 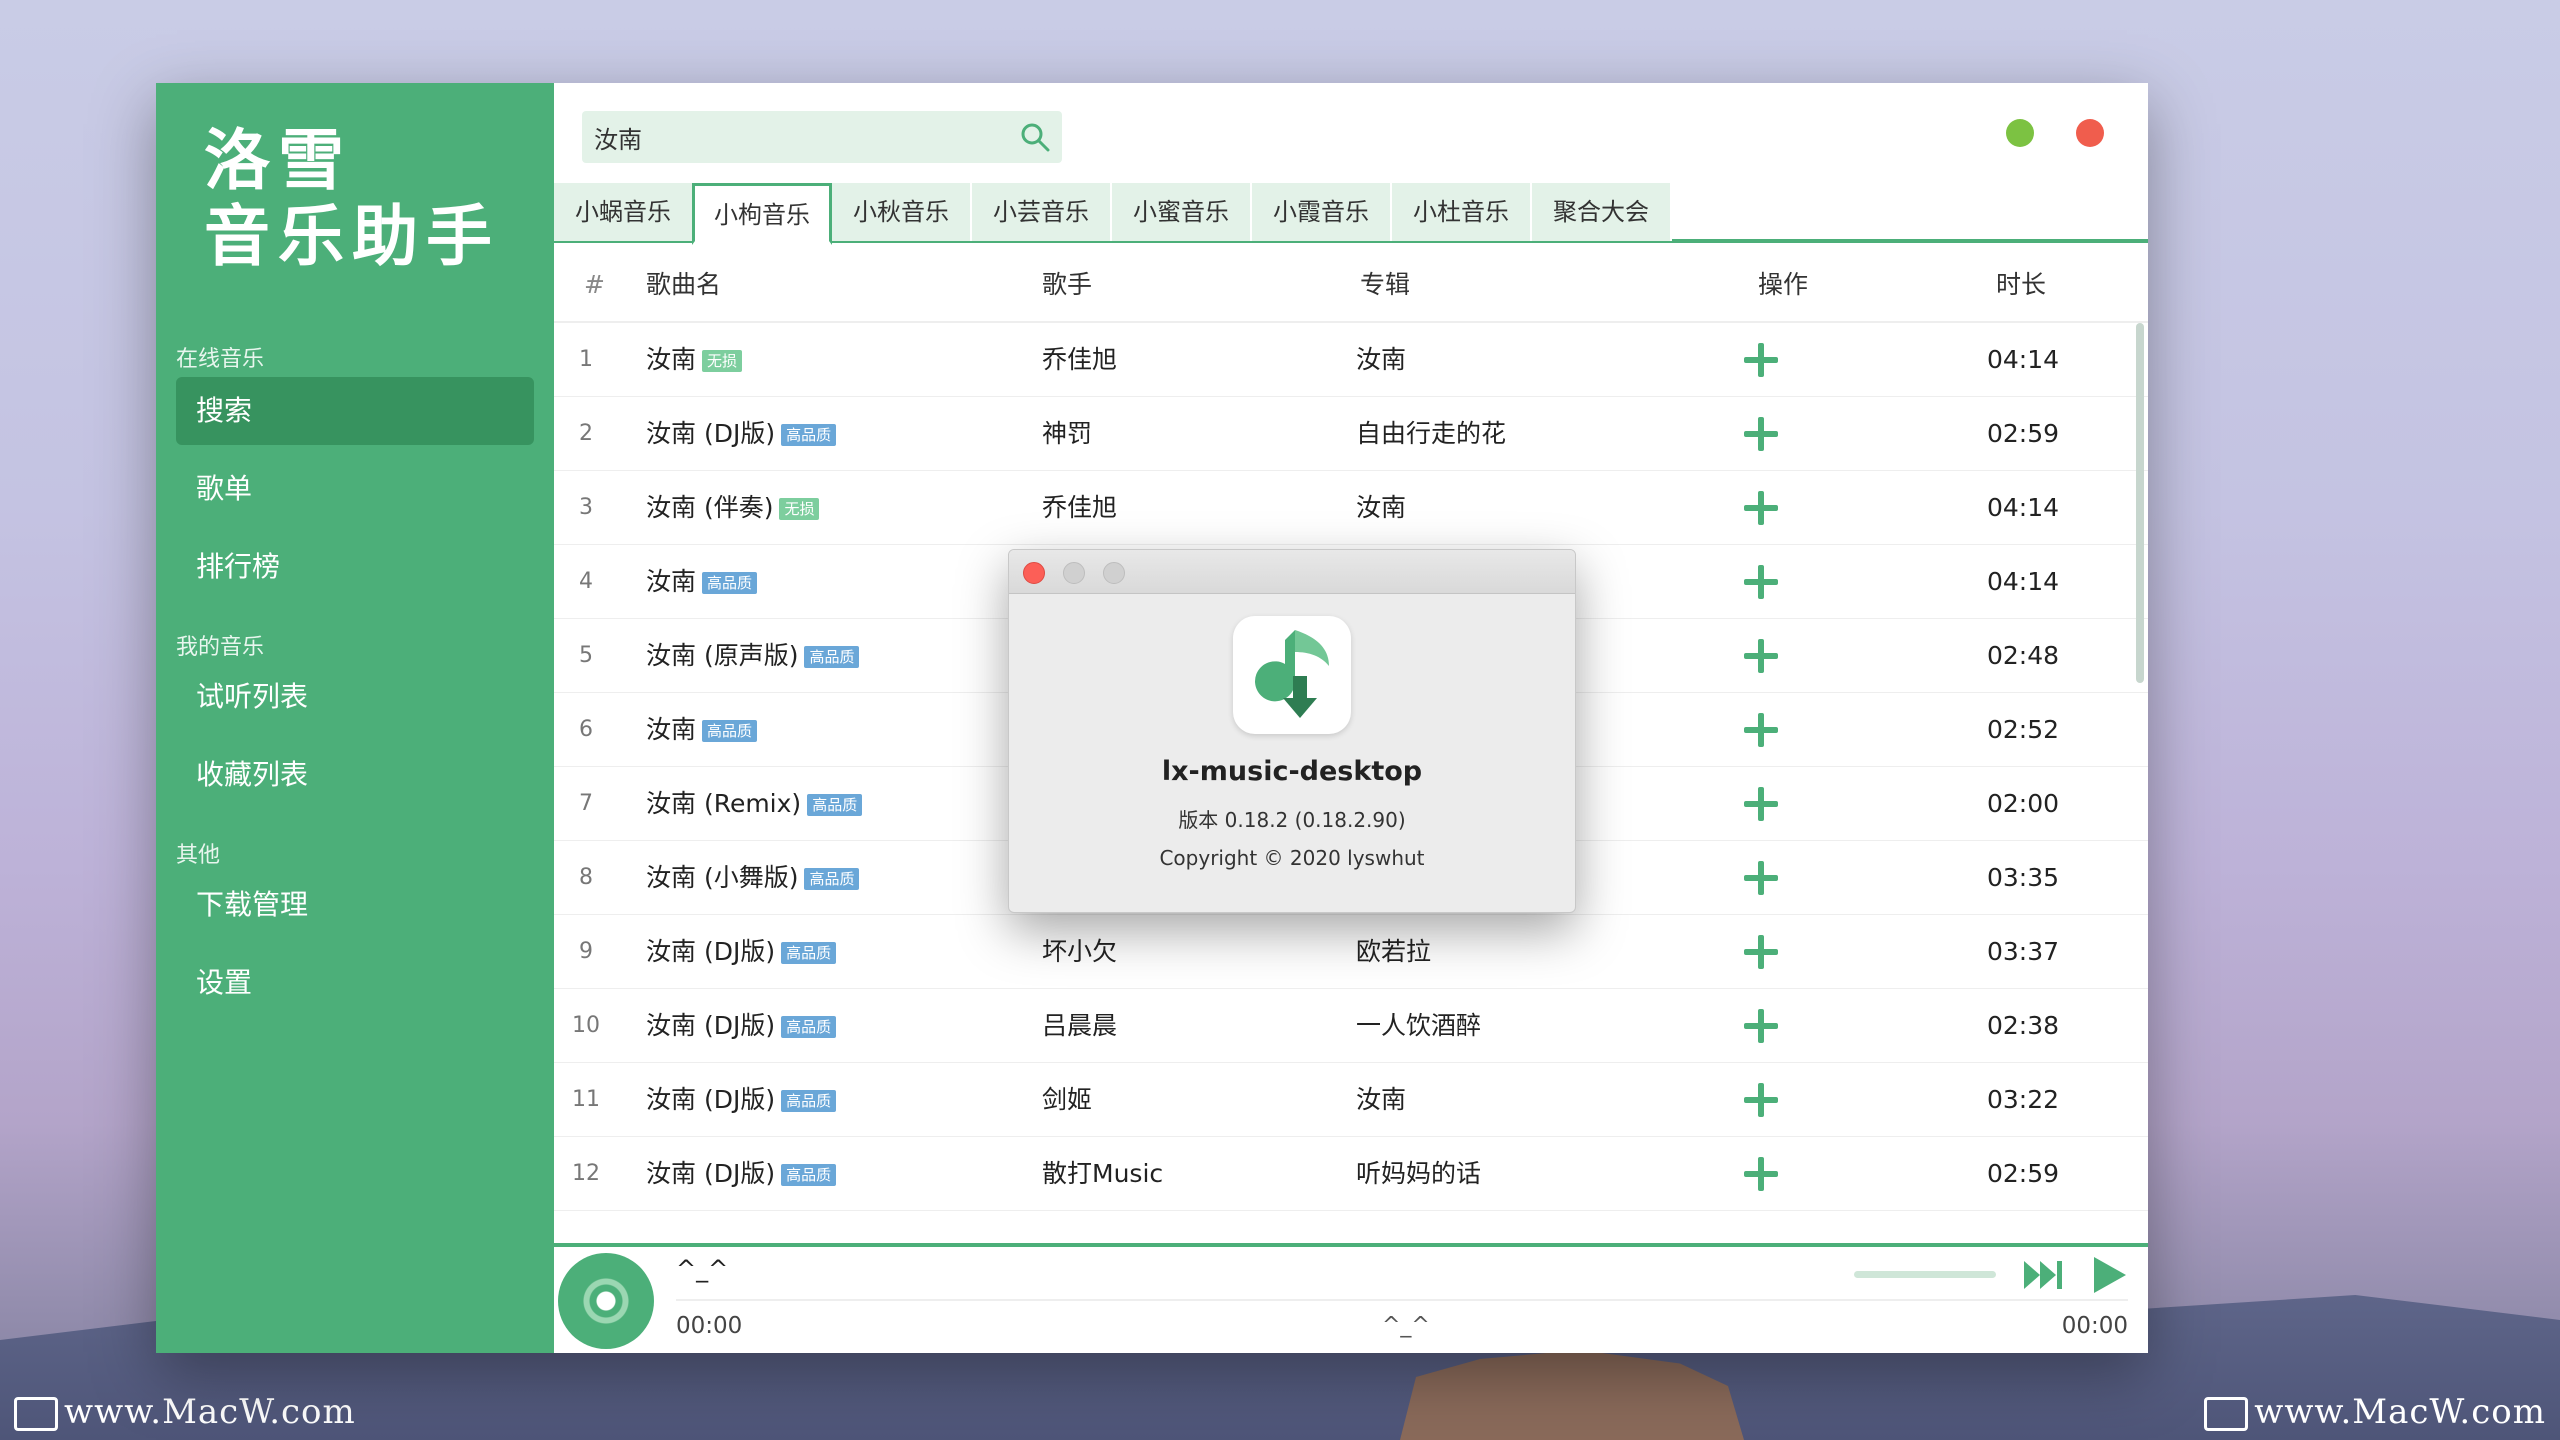 I want to click on search-input, so click(x=782, y=137).